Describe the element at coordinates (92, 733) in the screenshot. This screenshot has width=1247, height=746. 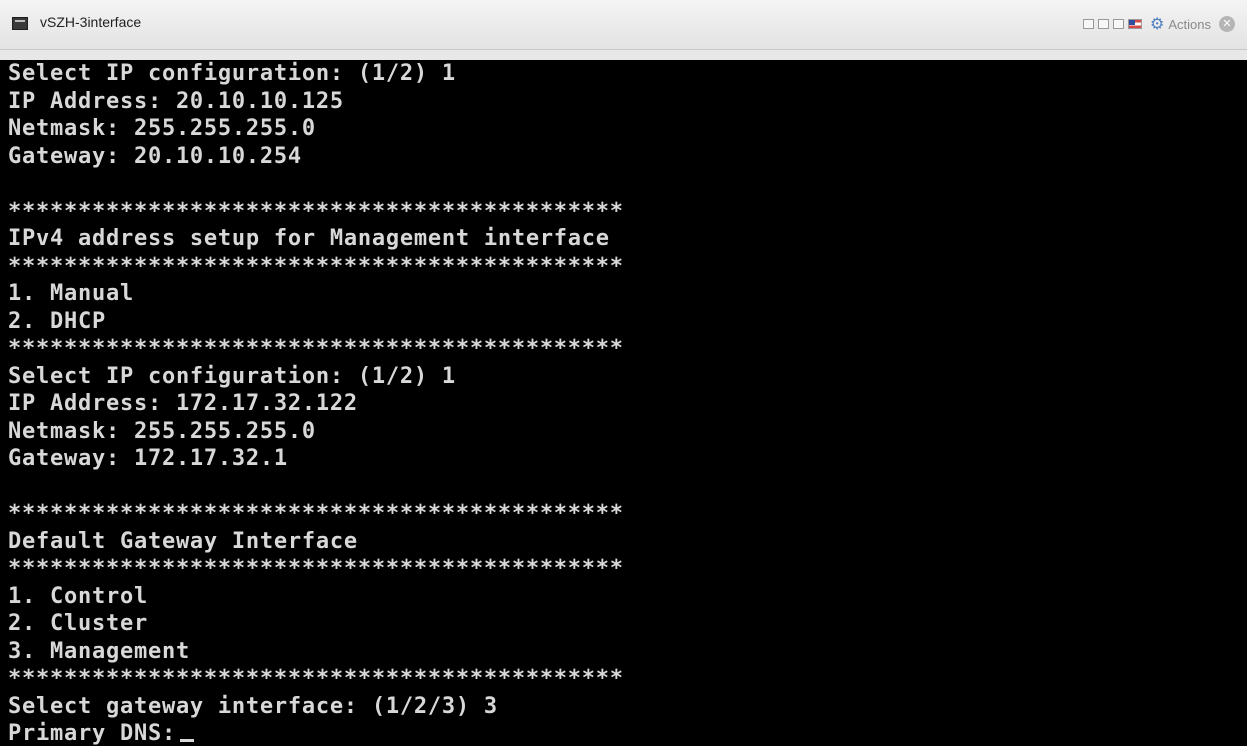
I see `dns-prompt: Primary DNS:` at that location.